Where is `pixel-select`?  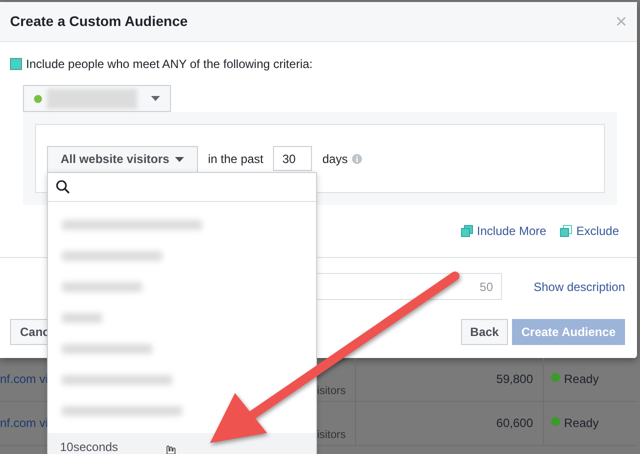
pixel-select is located at coordinates (97, 98).